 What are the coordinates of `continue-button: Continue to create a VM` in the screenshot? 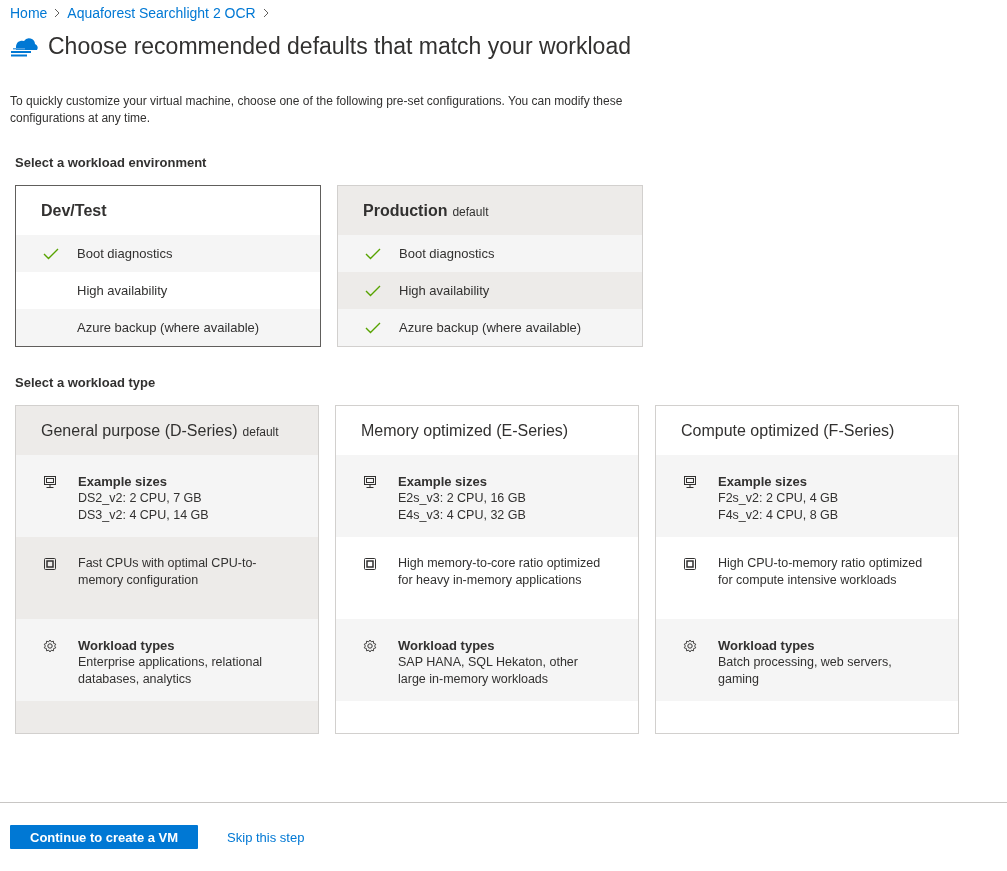 It's located at (104, 837).